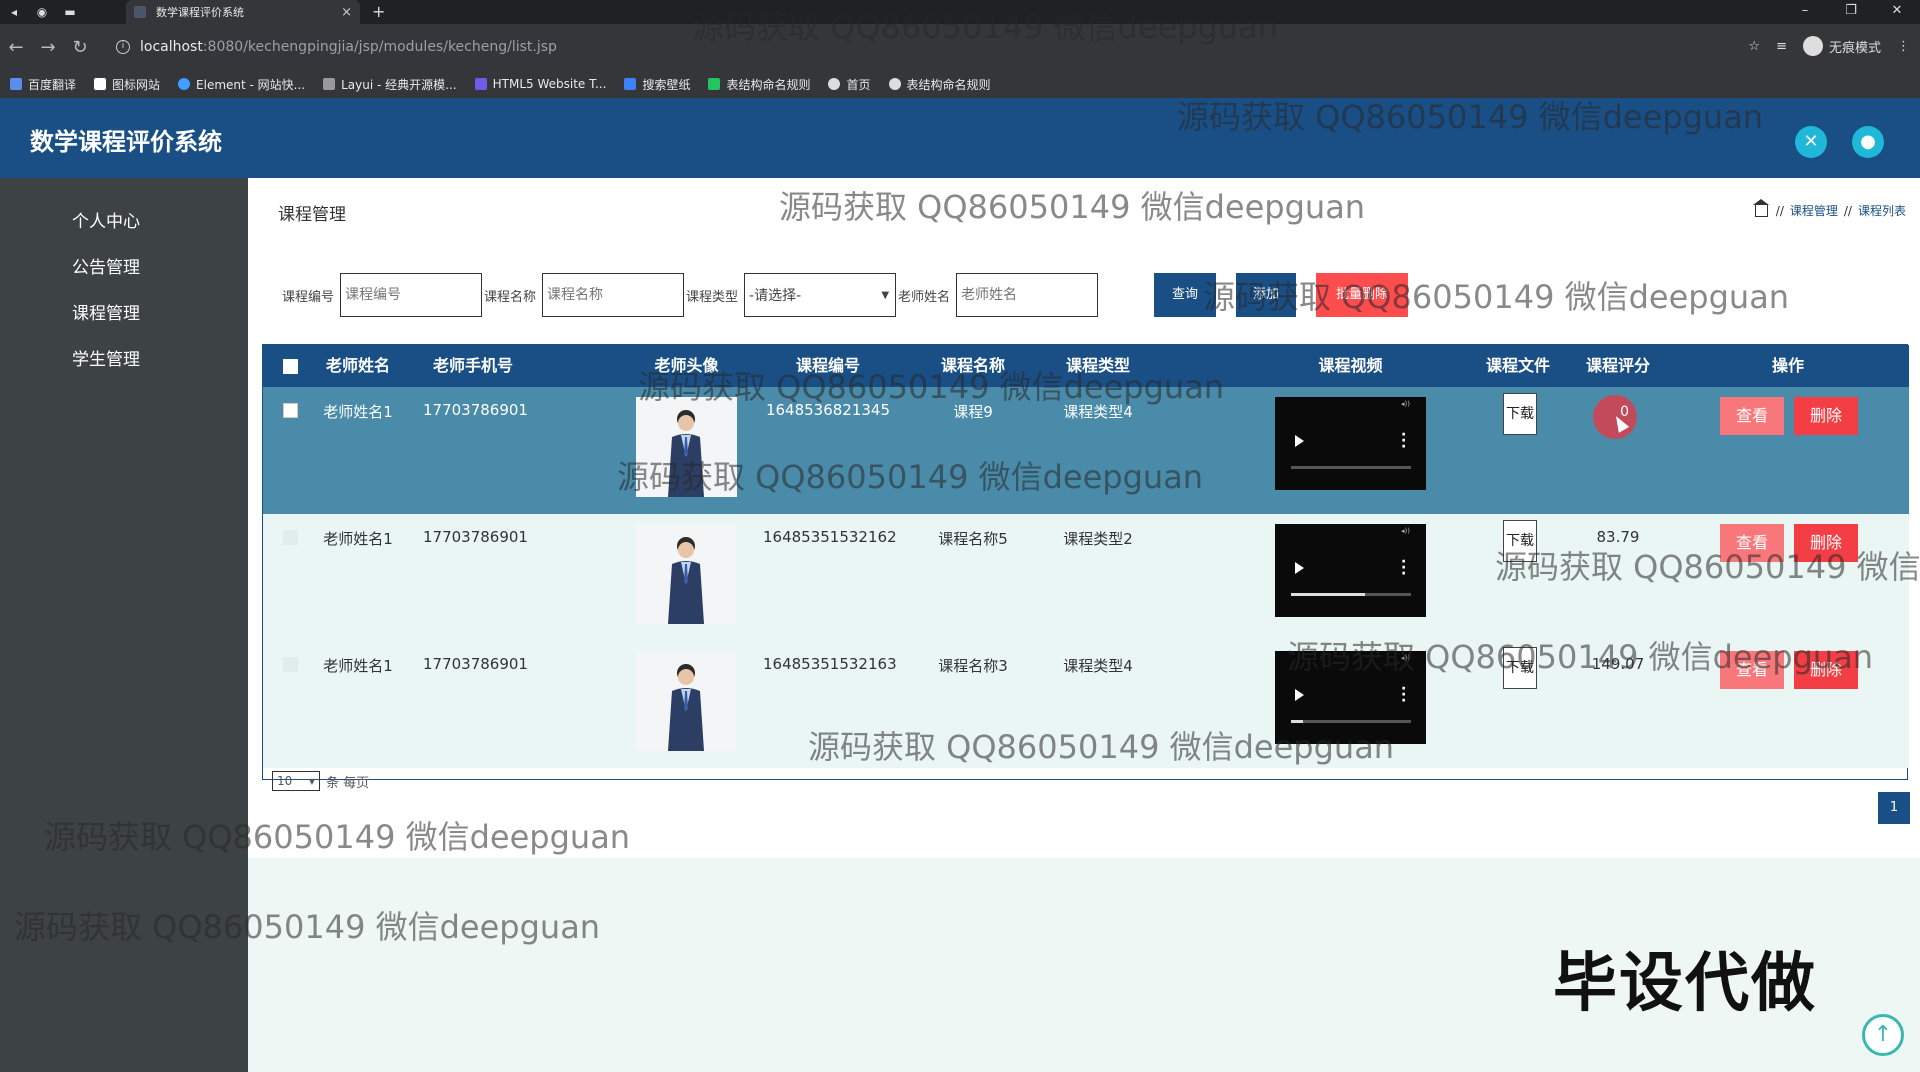 The image size is (1920, 1072). Describe the element at coordinates (1328, 594) in the screenshot. I see `video-progress-fill` at that location.